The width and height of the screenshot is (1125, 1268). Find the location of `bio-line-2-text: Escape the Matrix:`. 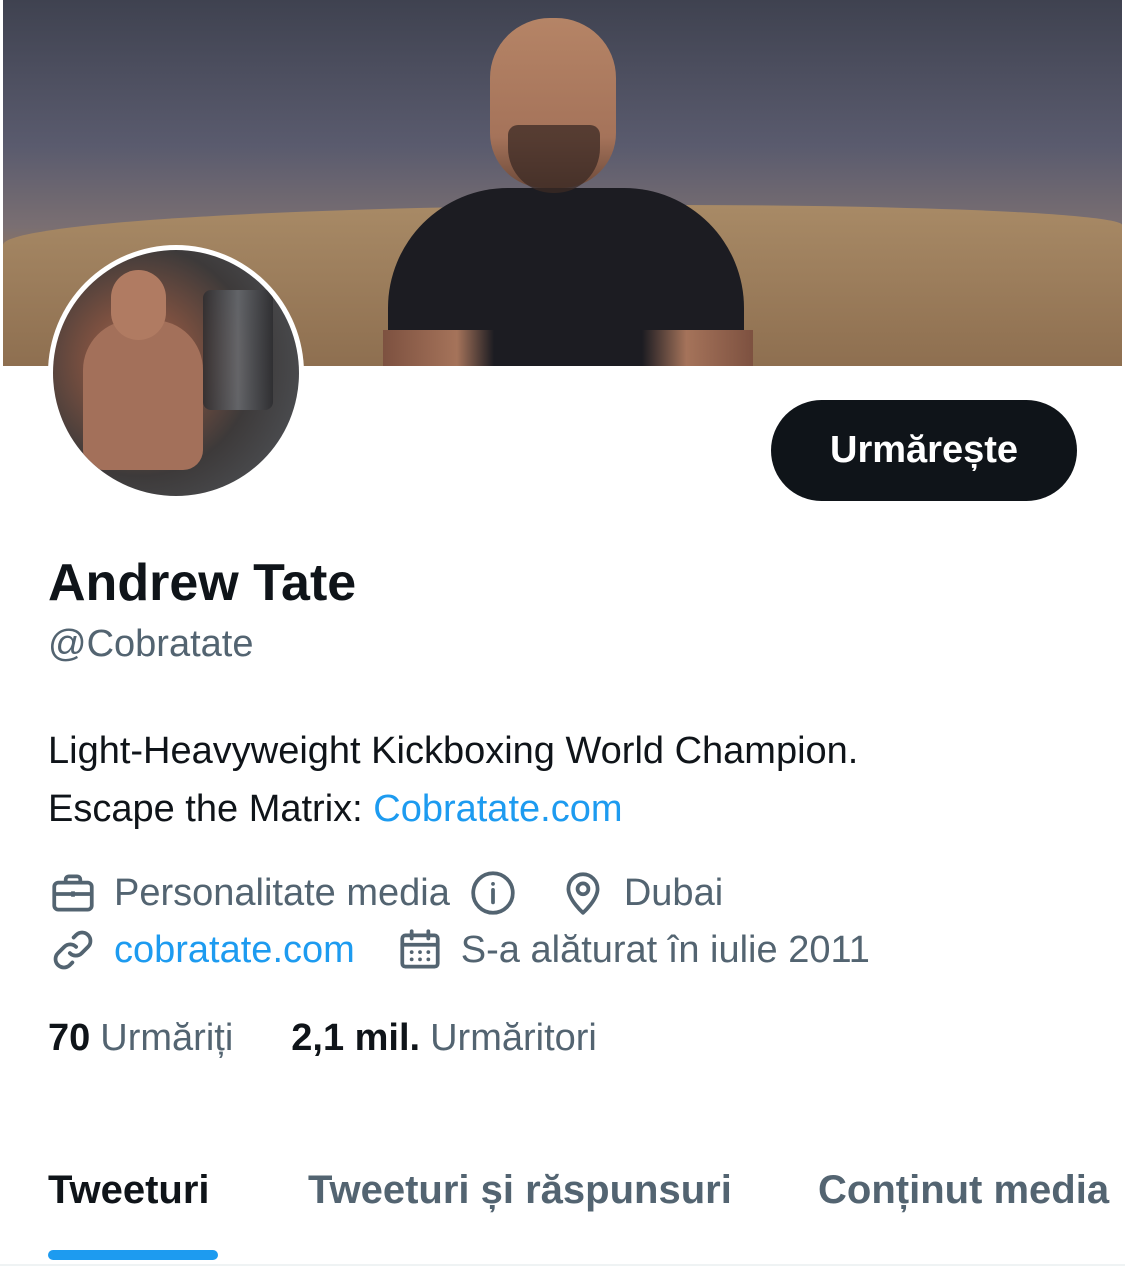

bio-line-2-text: Escape the Matrix: is located at coordinates (205, 809).